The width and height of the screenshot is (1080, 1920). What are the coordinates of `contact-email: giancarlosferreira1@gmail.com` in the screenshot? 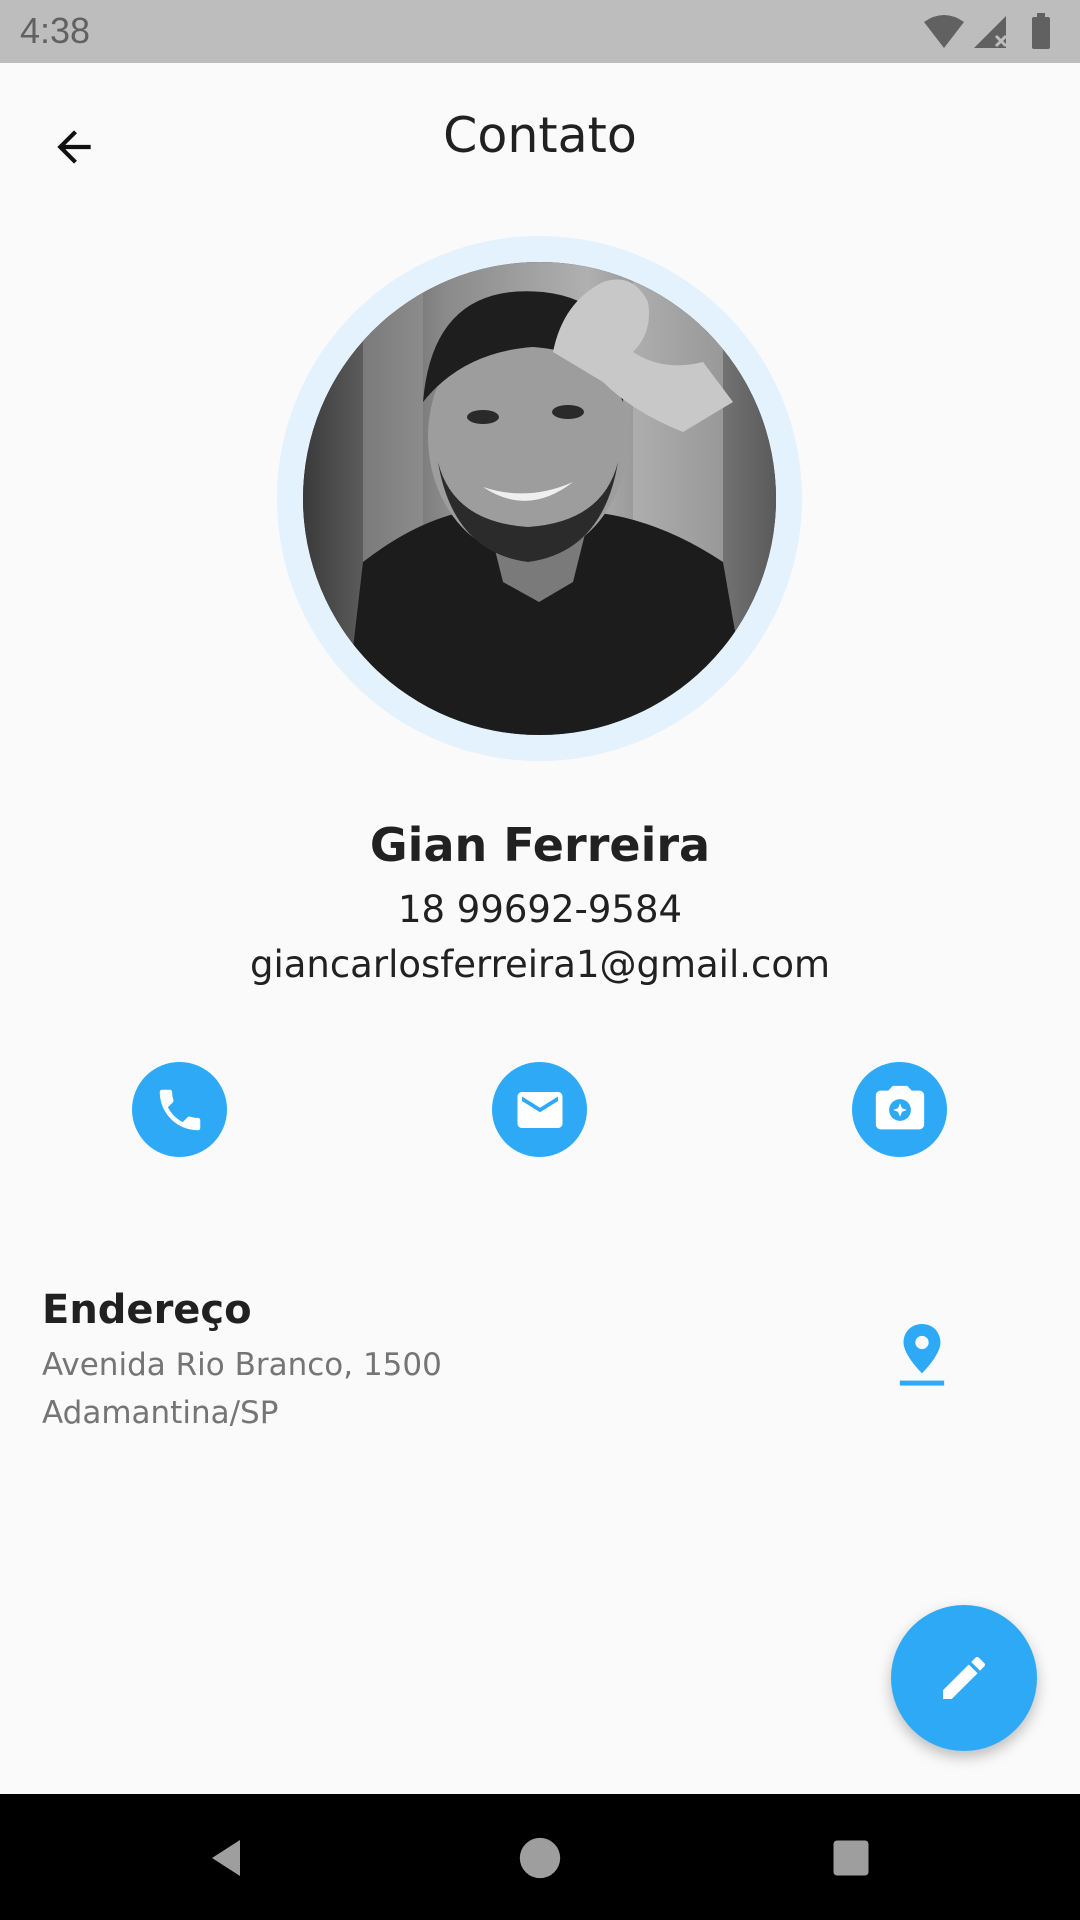 It's located at (540, 964).